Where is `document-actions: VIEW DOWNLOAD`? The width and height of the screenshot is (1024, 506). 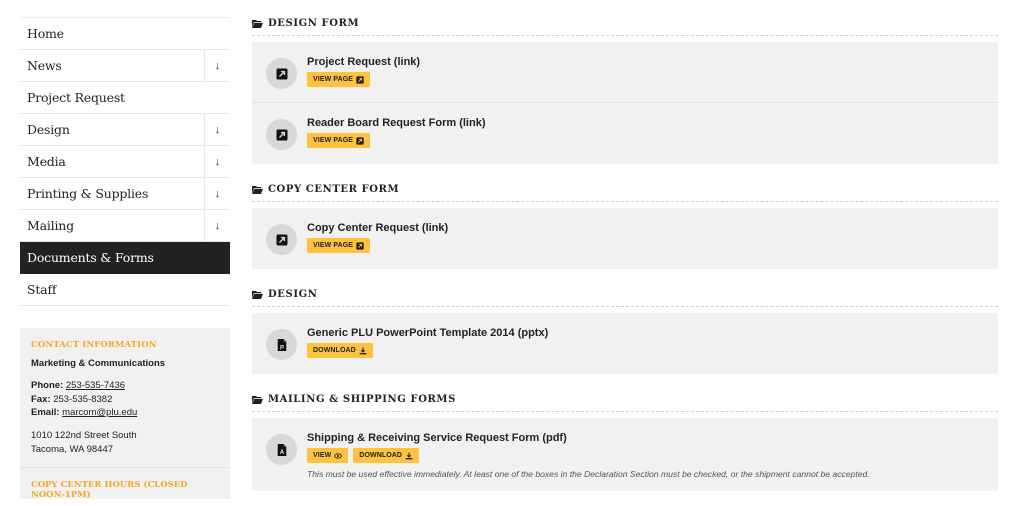
document-actions: VIEW DOWNLOAD is located at coordinates (588, 455).